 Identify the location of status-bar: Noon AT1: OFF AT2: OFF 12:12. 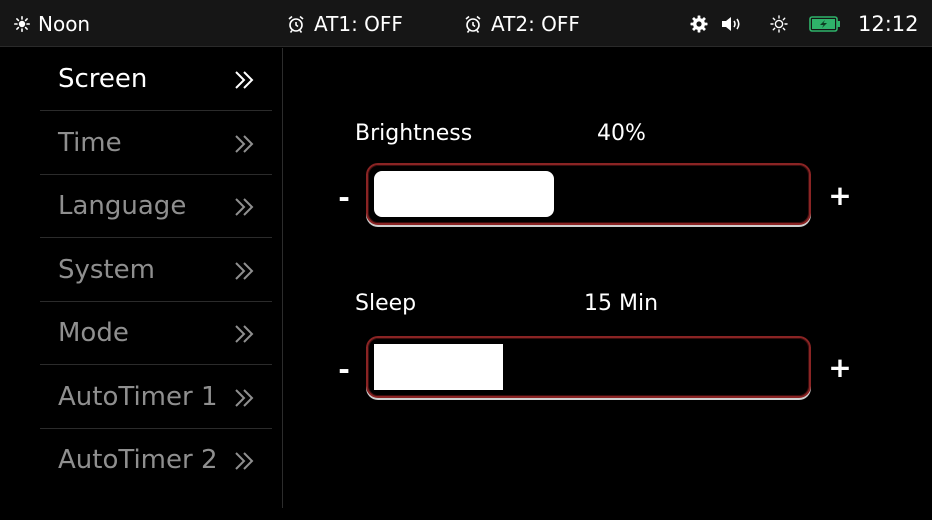
(466, 23).